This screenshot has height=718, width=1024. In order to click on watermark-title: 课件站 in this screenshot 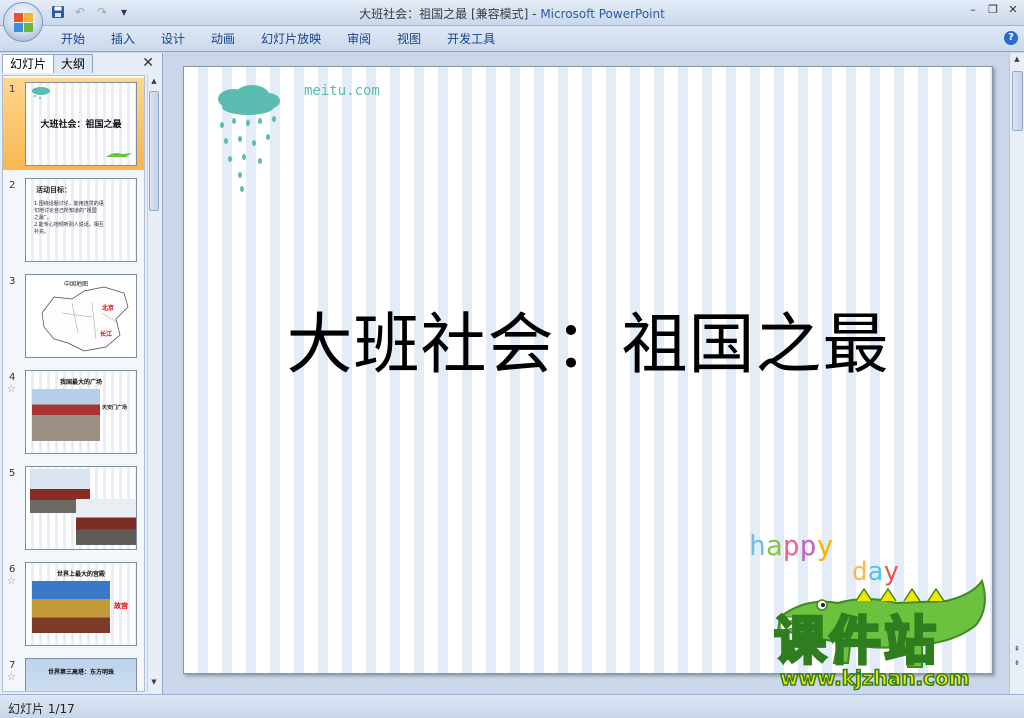, I will do `click(856, 642)`.